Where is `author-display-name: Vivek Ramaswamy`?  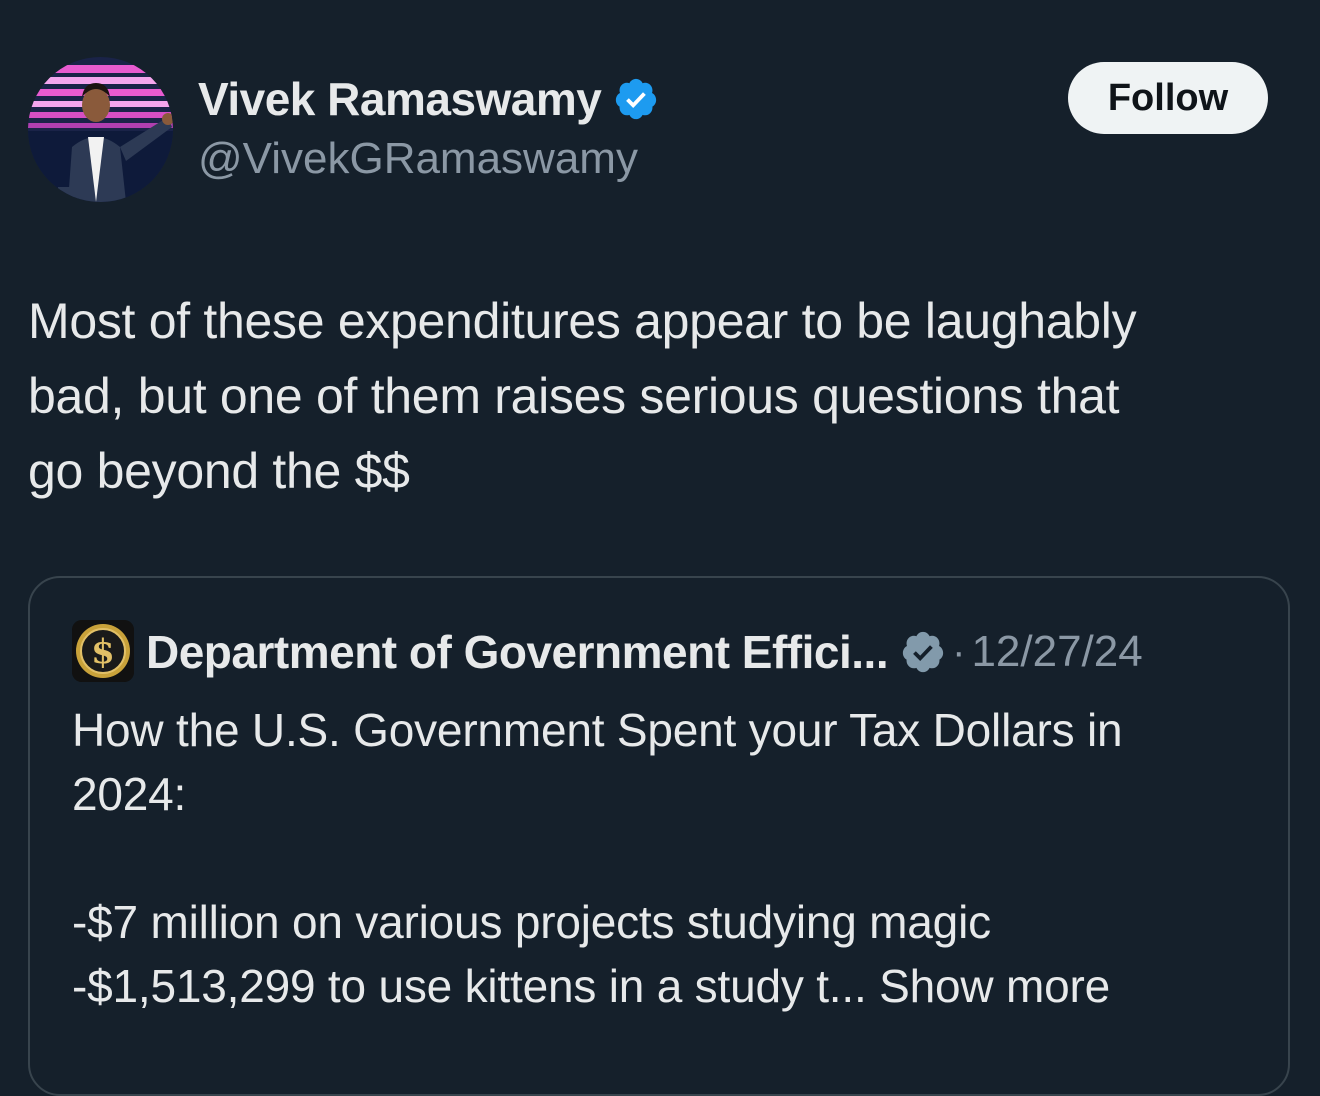 author-display-name: Vivek Ramaswamy is located at coordinates (400, 99).